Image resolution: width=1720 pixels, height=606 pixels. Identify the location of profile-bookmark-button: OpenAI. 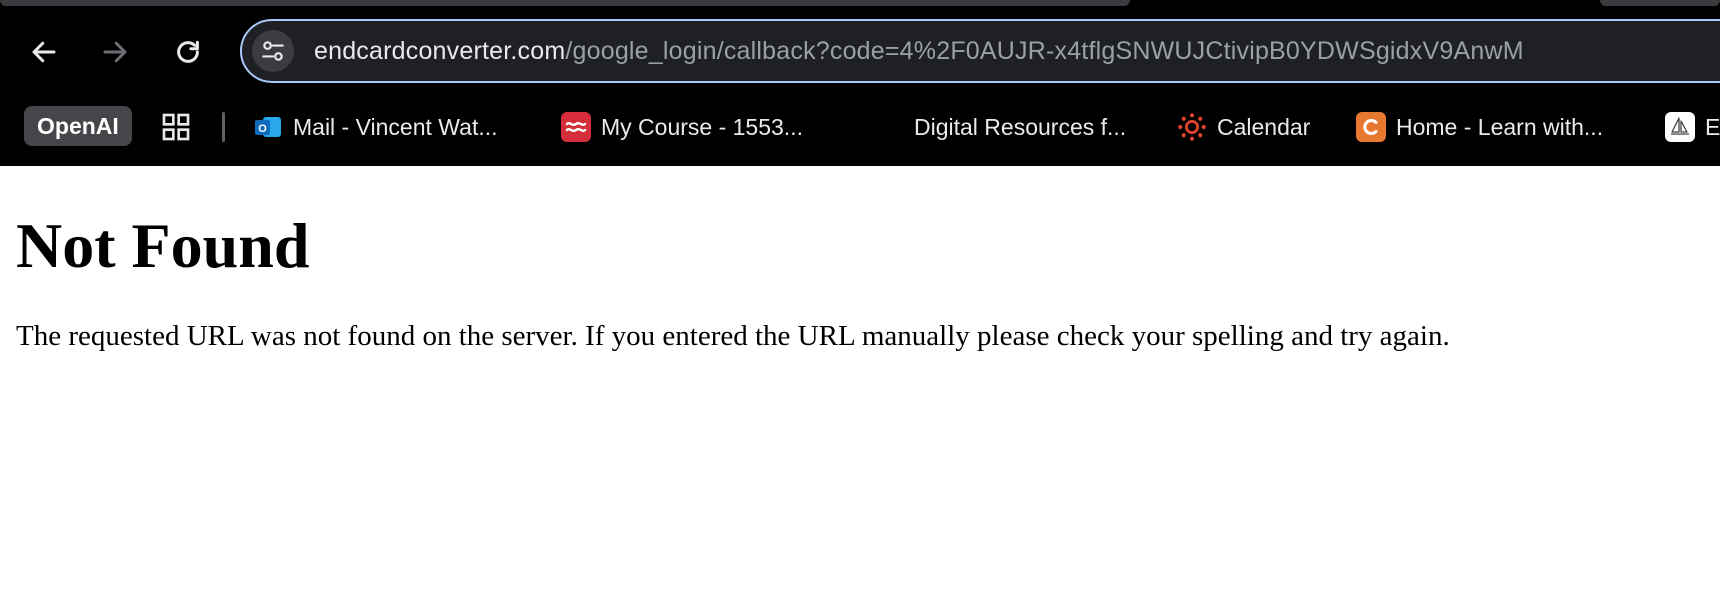
(78, 126).